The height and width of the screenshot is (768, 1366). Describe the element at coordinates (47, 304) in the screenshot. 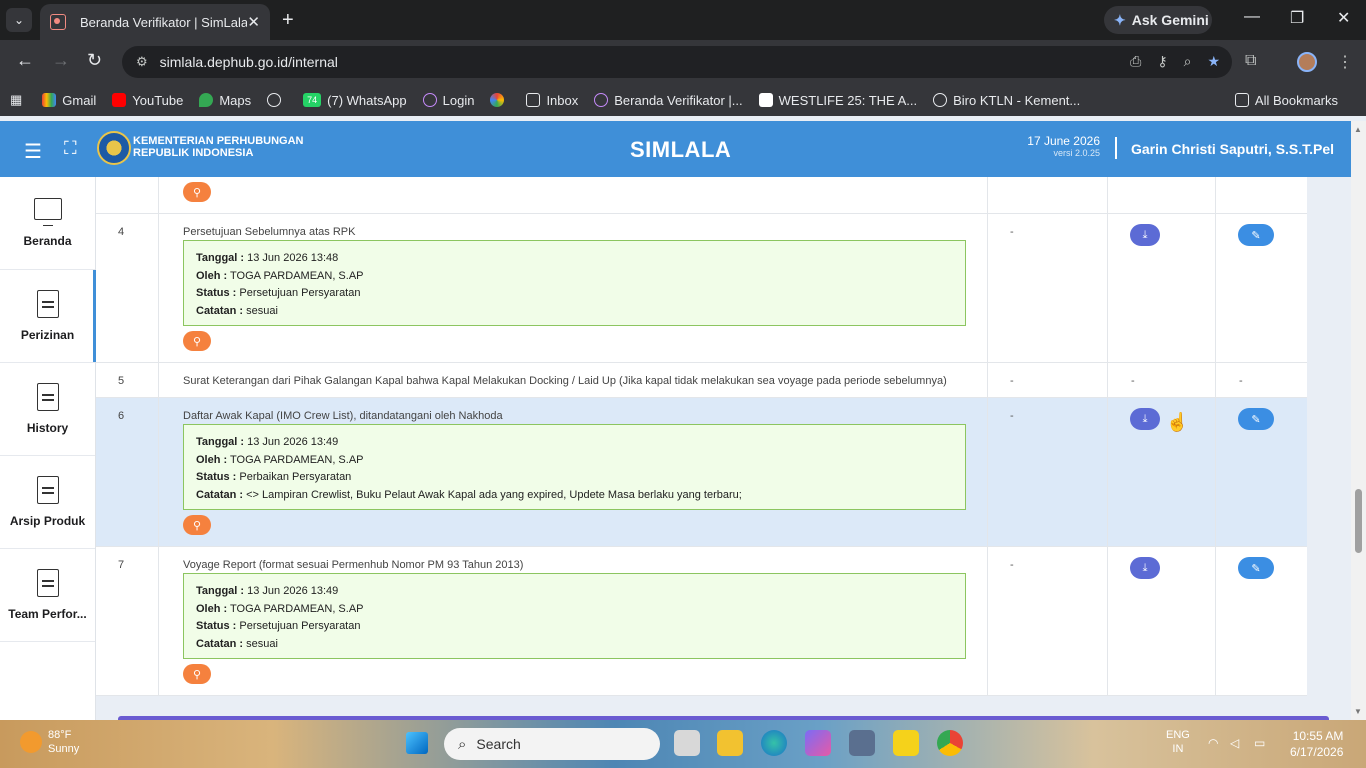

I see `document-icon` at that location.